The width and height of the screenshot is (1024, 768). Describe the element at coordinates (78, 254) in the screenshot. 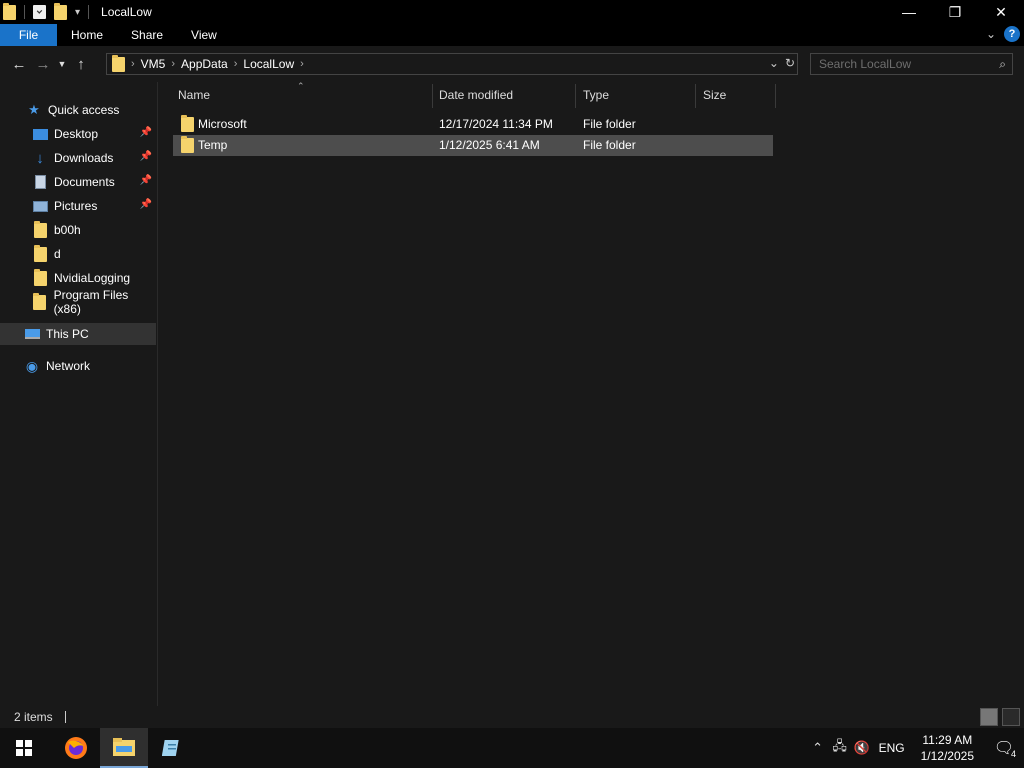

I see `sidebar-item-d: d` at that location.